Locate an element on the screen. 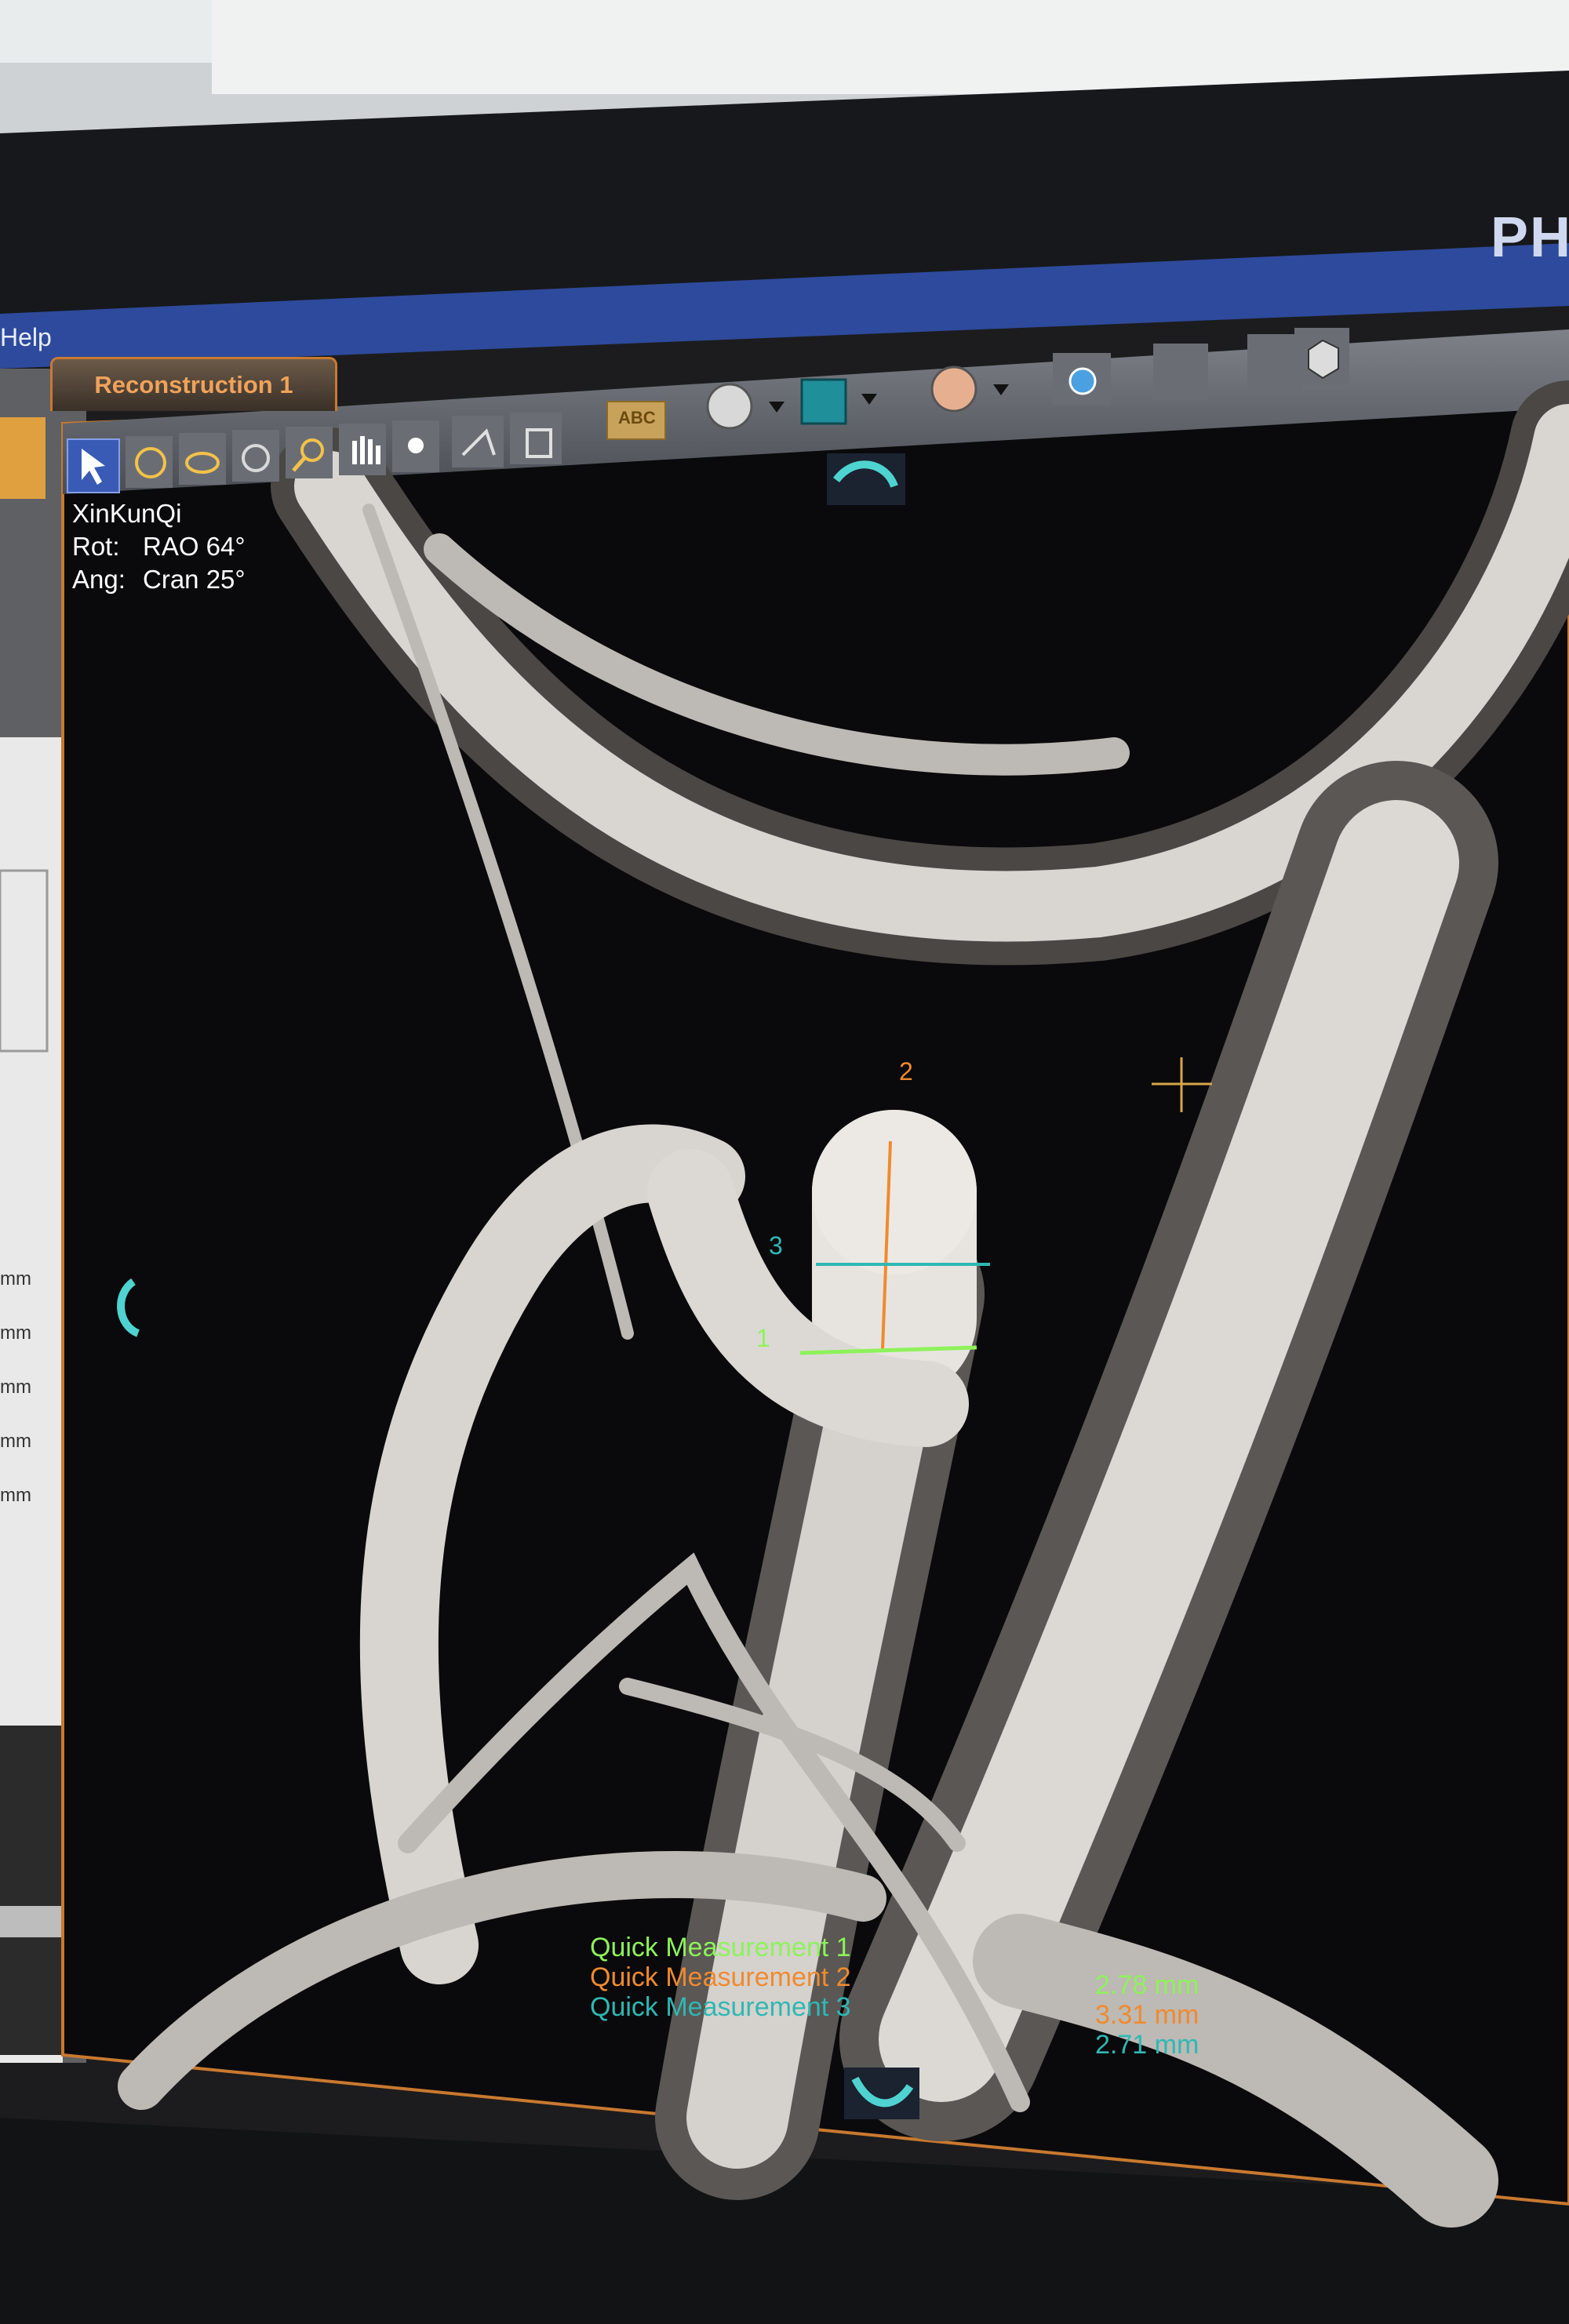 This screenshot has width=1569, height=2324. measurement-values: 2.78 mm 3.31 mm 2.71 mm is located at coordinates (1147, 2015).